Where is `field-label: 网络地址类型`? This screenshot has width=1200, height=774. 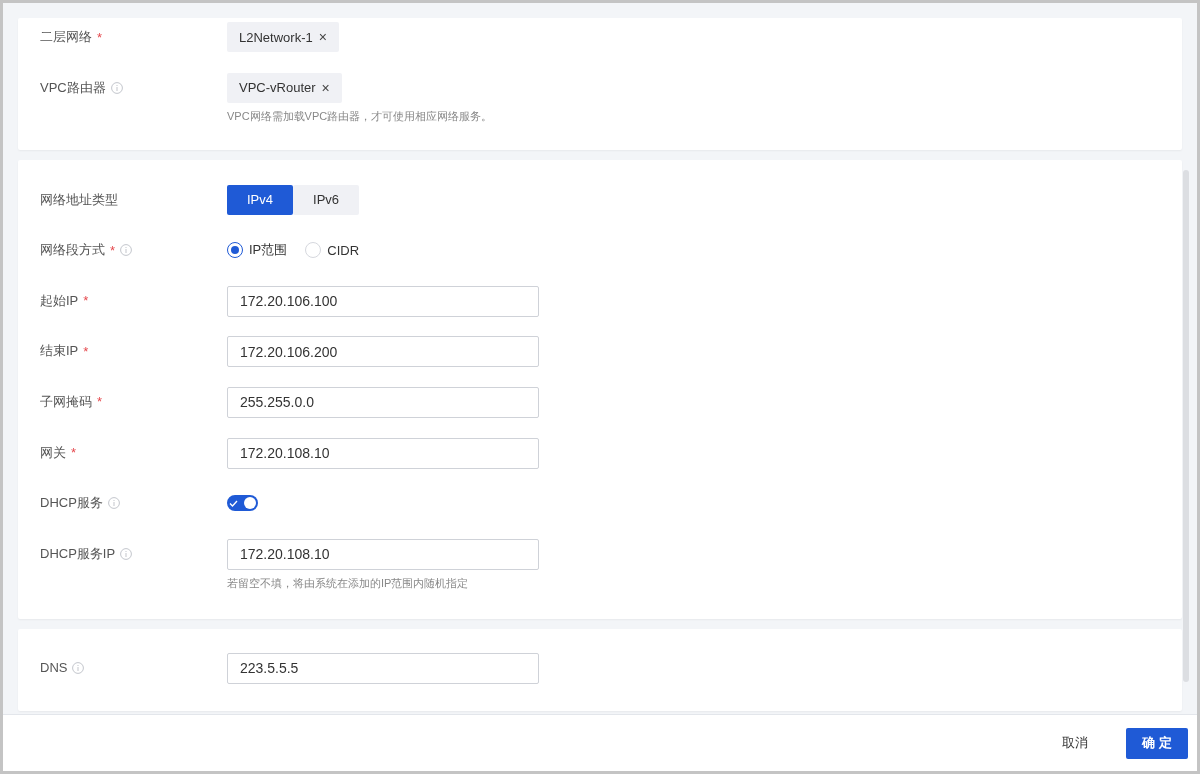 field-label: 网络地址类型 is located at coordinates (79, 199).